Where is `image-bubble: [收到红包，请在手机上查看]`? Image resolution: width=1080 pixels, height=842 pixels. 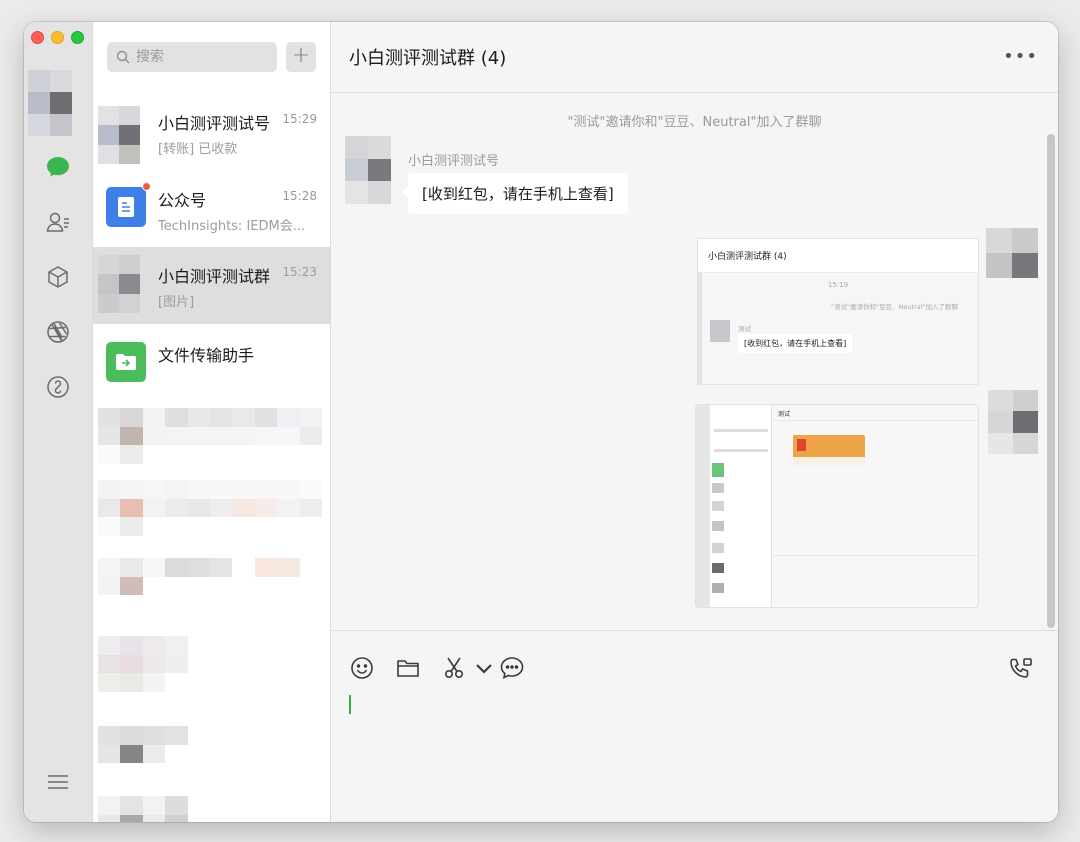
image-bubble: [收到红包，请在手机上查看] is located at coordinates (795, 343).